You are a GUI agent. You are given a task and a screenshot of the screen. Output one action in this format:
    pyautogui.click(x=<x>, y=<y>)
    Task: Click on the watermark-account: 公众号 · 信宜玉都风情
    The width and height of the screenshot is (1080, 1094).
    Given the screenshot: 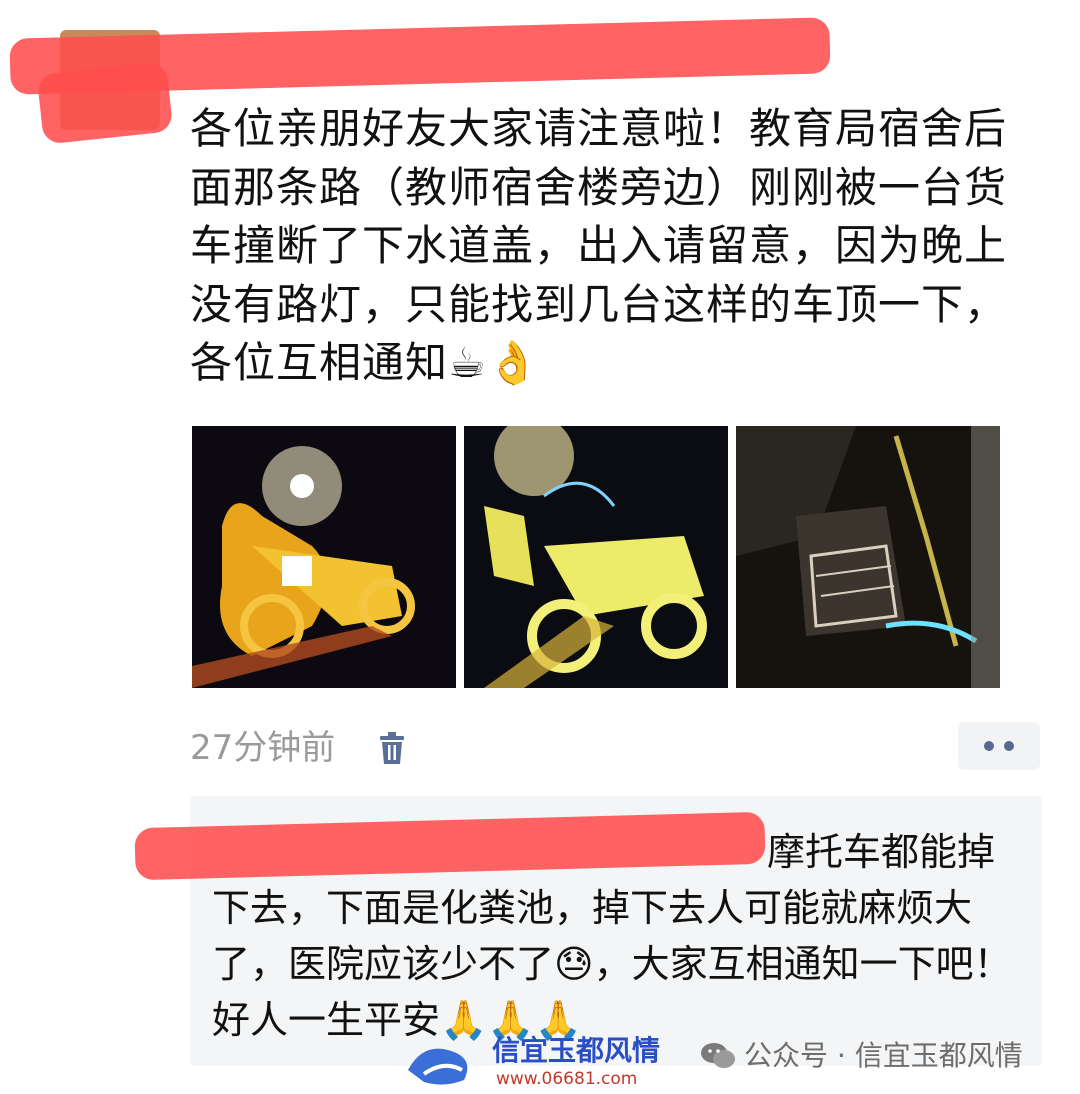 What is the action you would take?
    pyautogui.click(x=861, y=1056)
    